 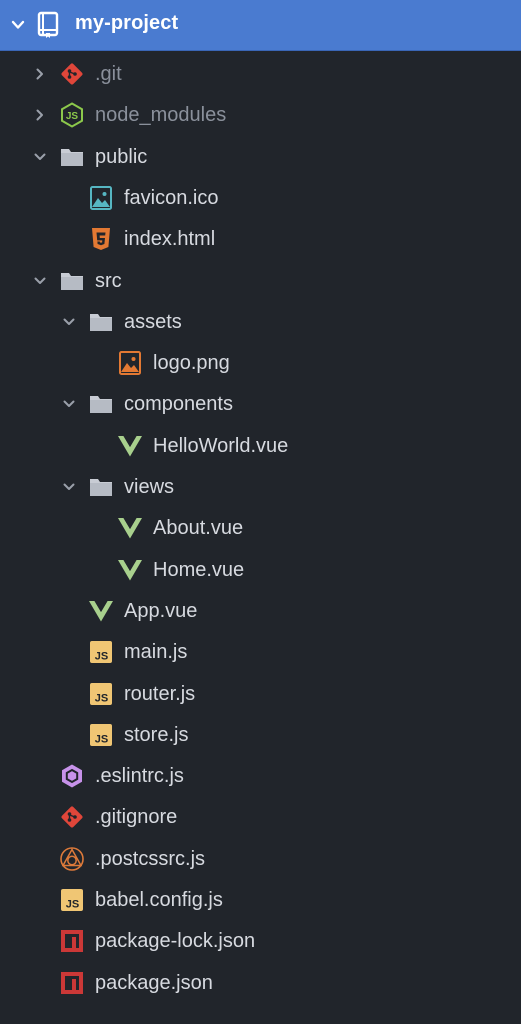 I want to click on tree-item-label: babel.config.js, so click(x=159, y=900).